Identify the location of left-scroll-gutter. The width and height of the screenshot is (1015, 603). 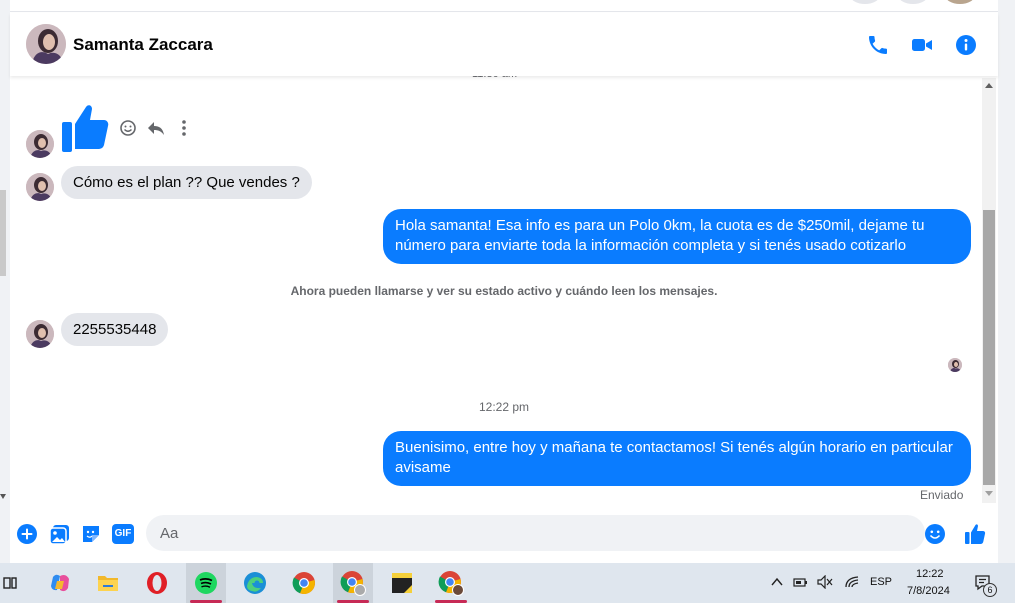
(5, 281).